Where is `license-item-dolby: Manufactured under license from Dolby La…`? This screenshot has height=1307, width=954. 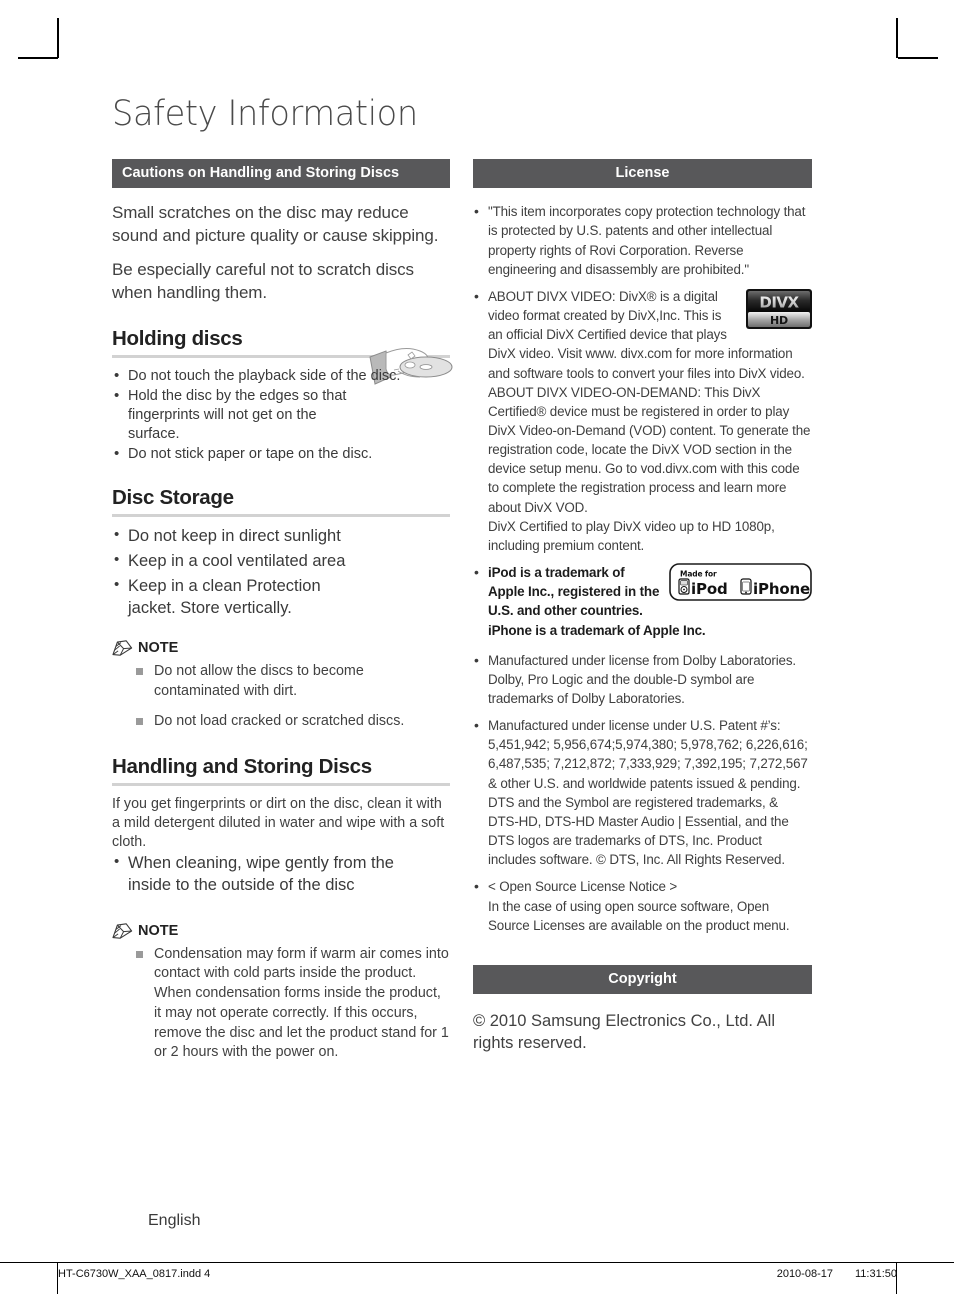 license-item-dolby: Manufactured under license from Dolby La… is located at coordinates (642, 679).